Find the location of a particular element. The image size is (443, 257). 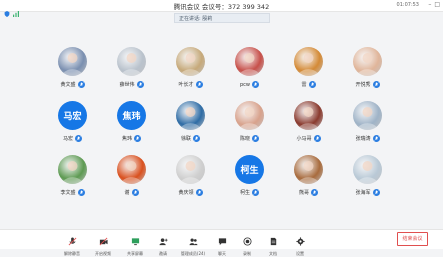

participant-name: 叶长才 is located at coordinates (186, 85).